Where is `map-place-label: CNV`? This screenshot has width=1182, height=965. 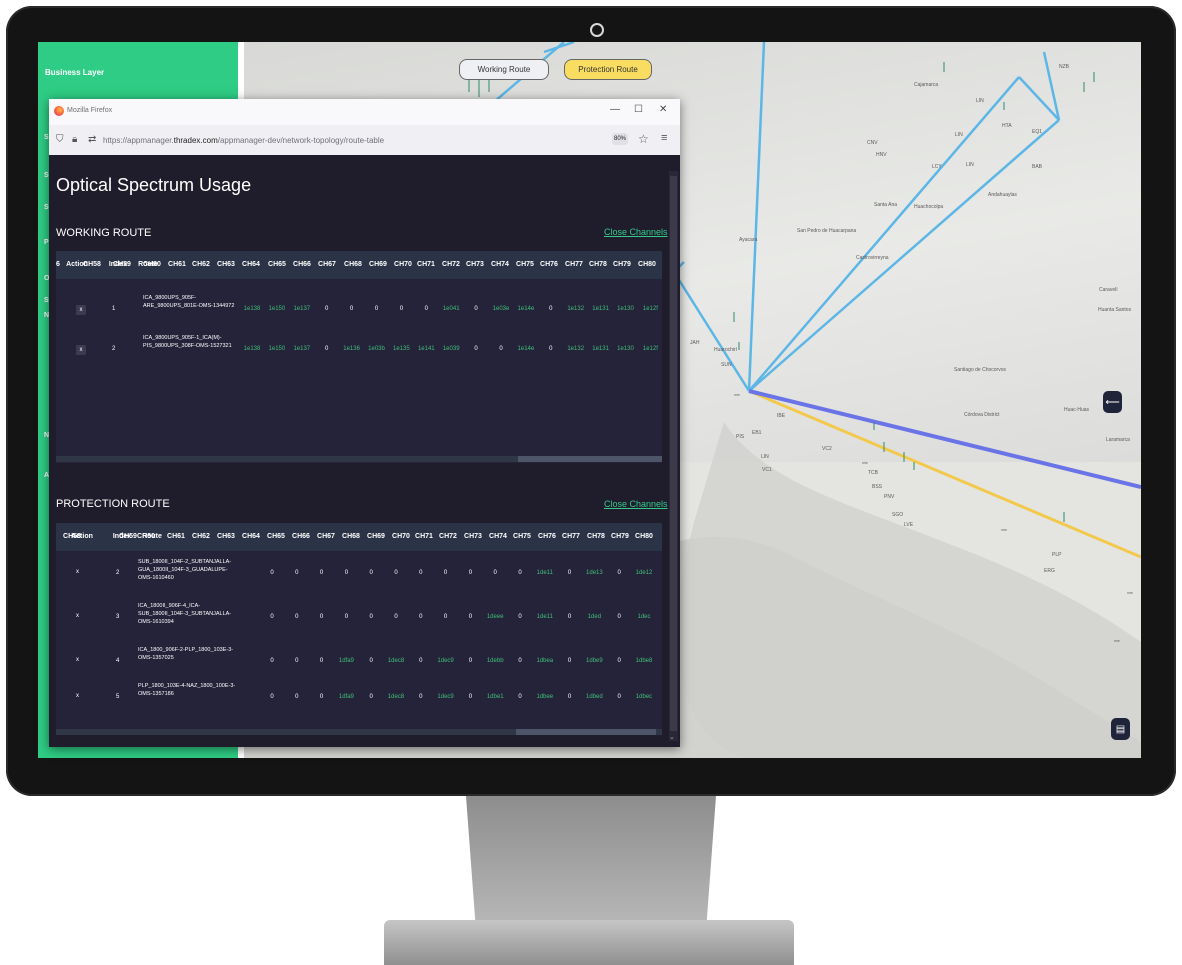 map-place-label: CNV is located at coordinates (872, 143).